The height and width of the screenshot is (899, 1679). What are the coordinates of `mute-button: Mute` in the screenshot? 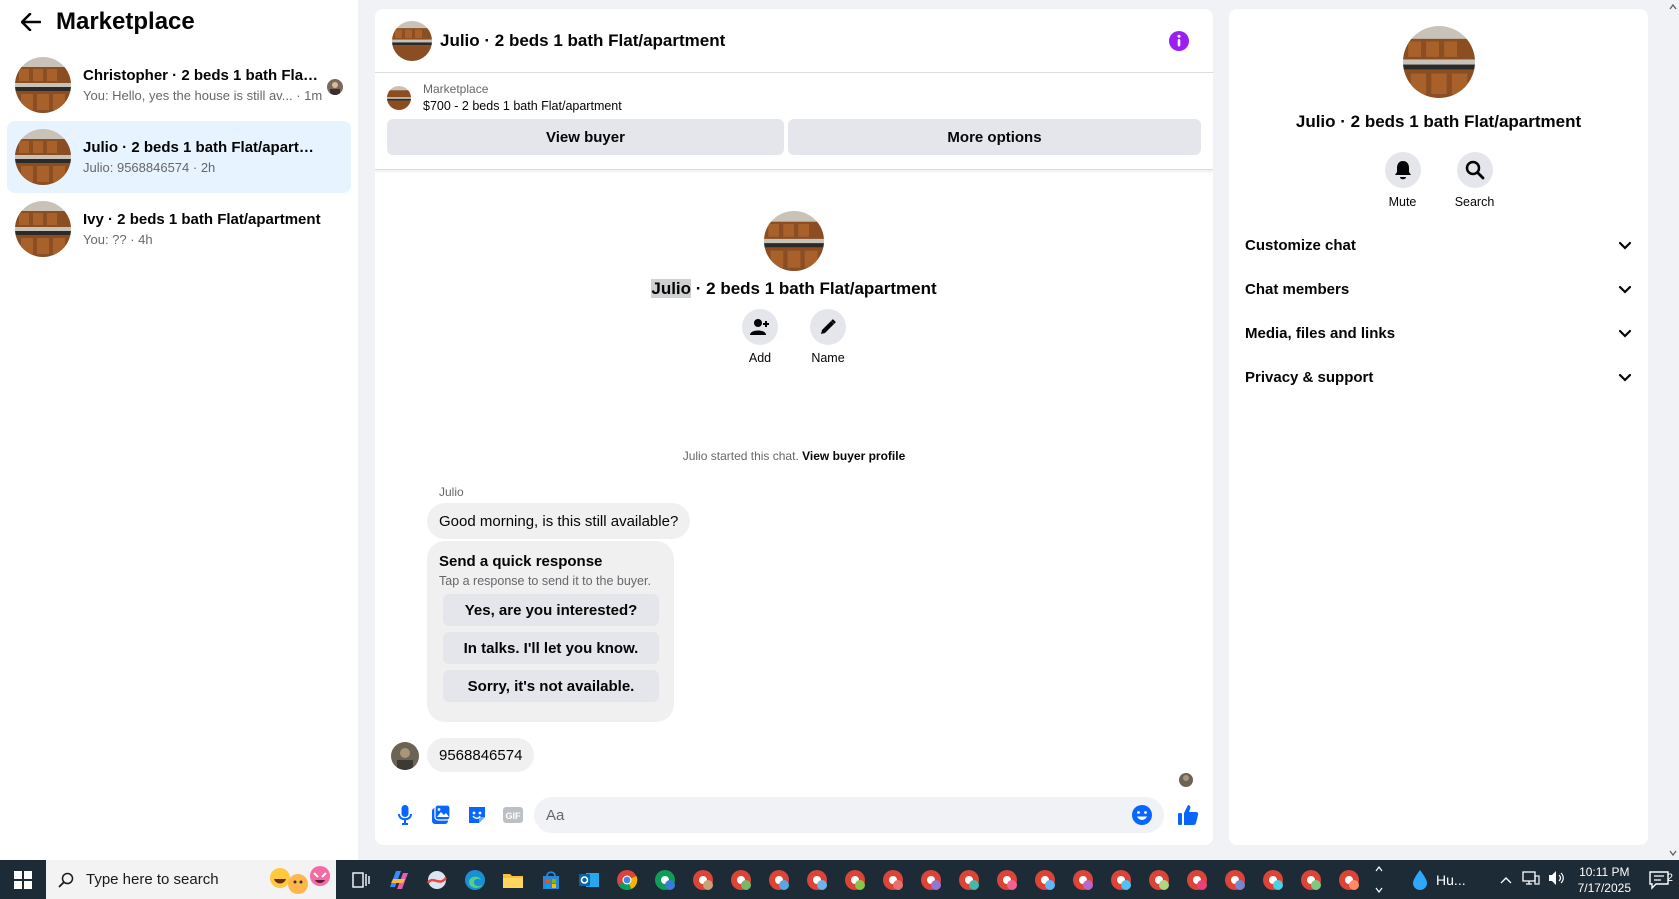 It's located at (1403, 180).